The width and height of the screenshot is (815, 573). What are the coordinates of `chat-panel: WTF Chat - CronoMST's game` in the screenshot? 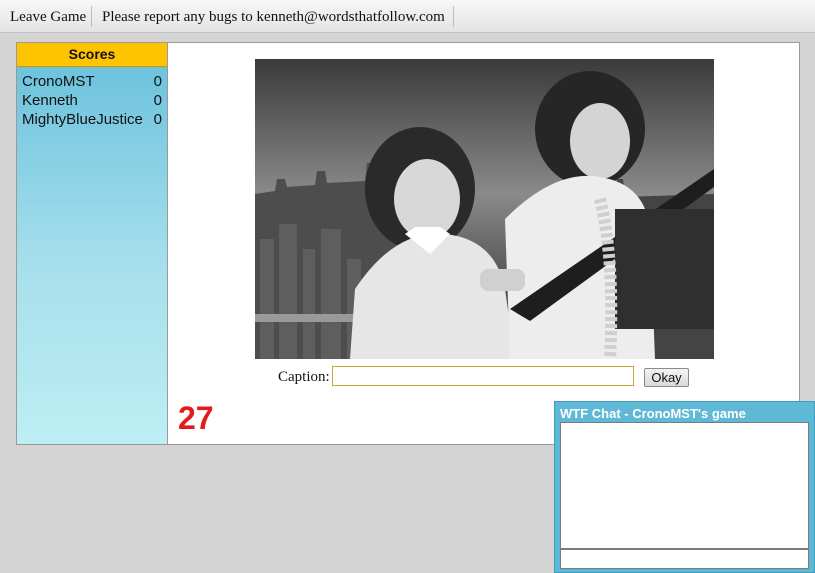 It's located at (684, 487).